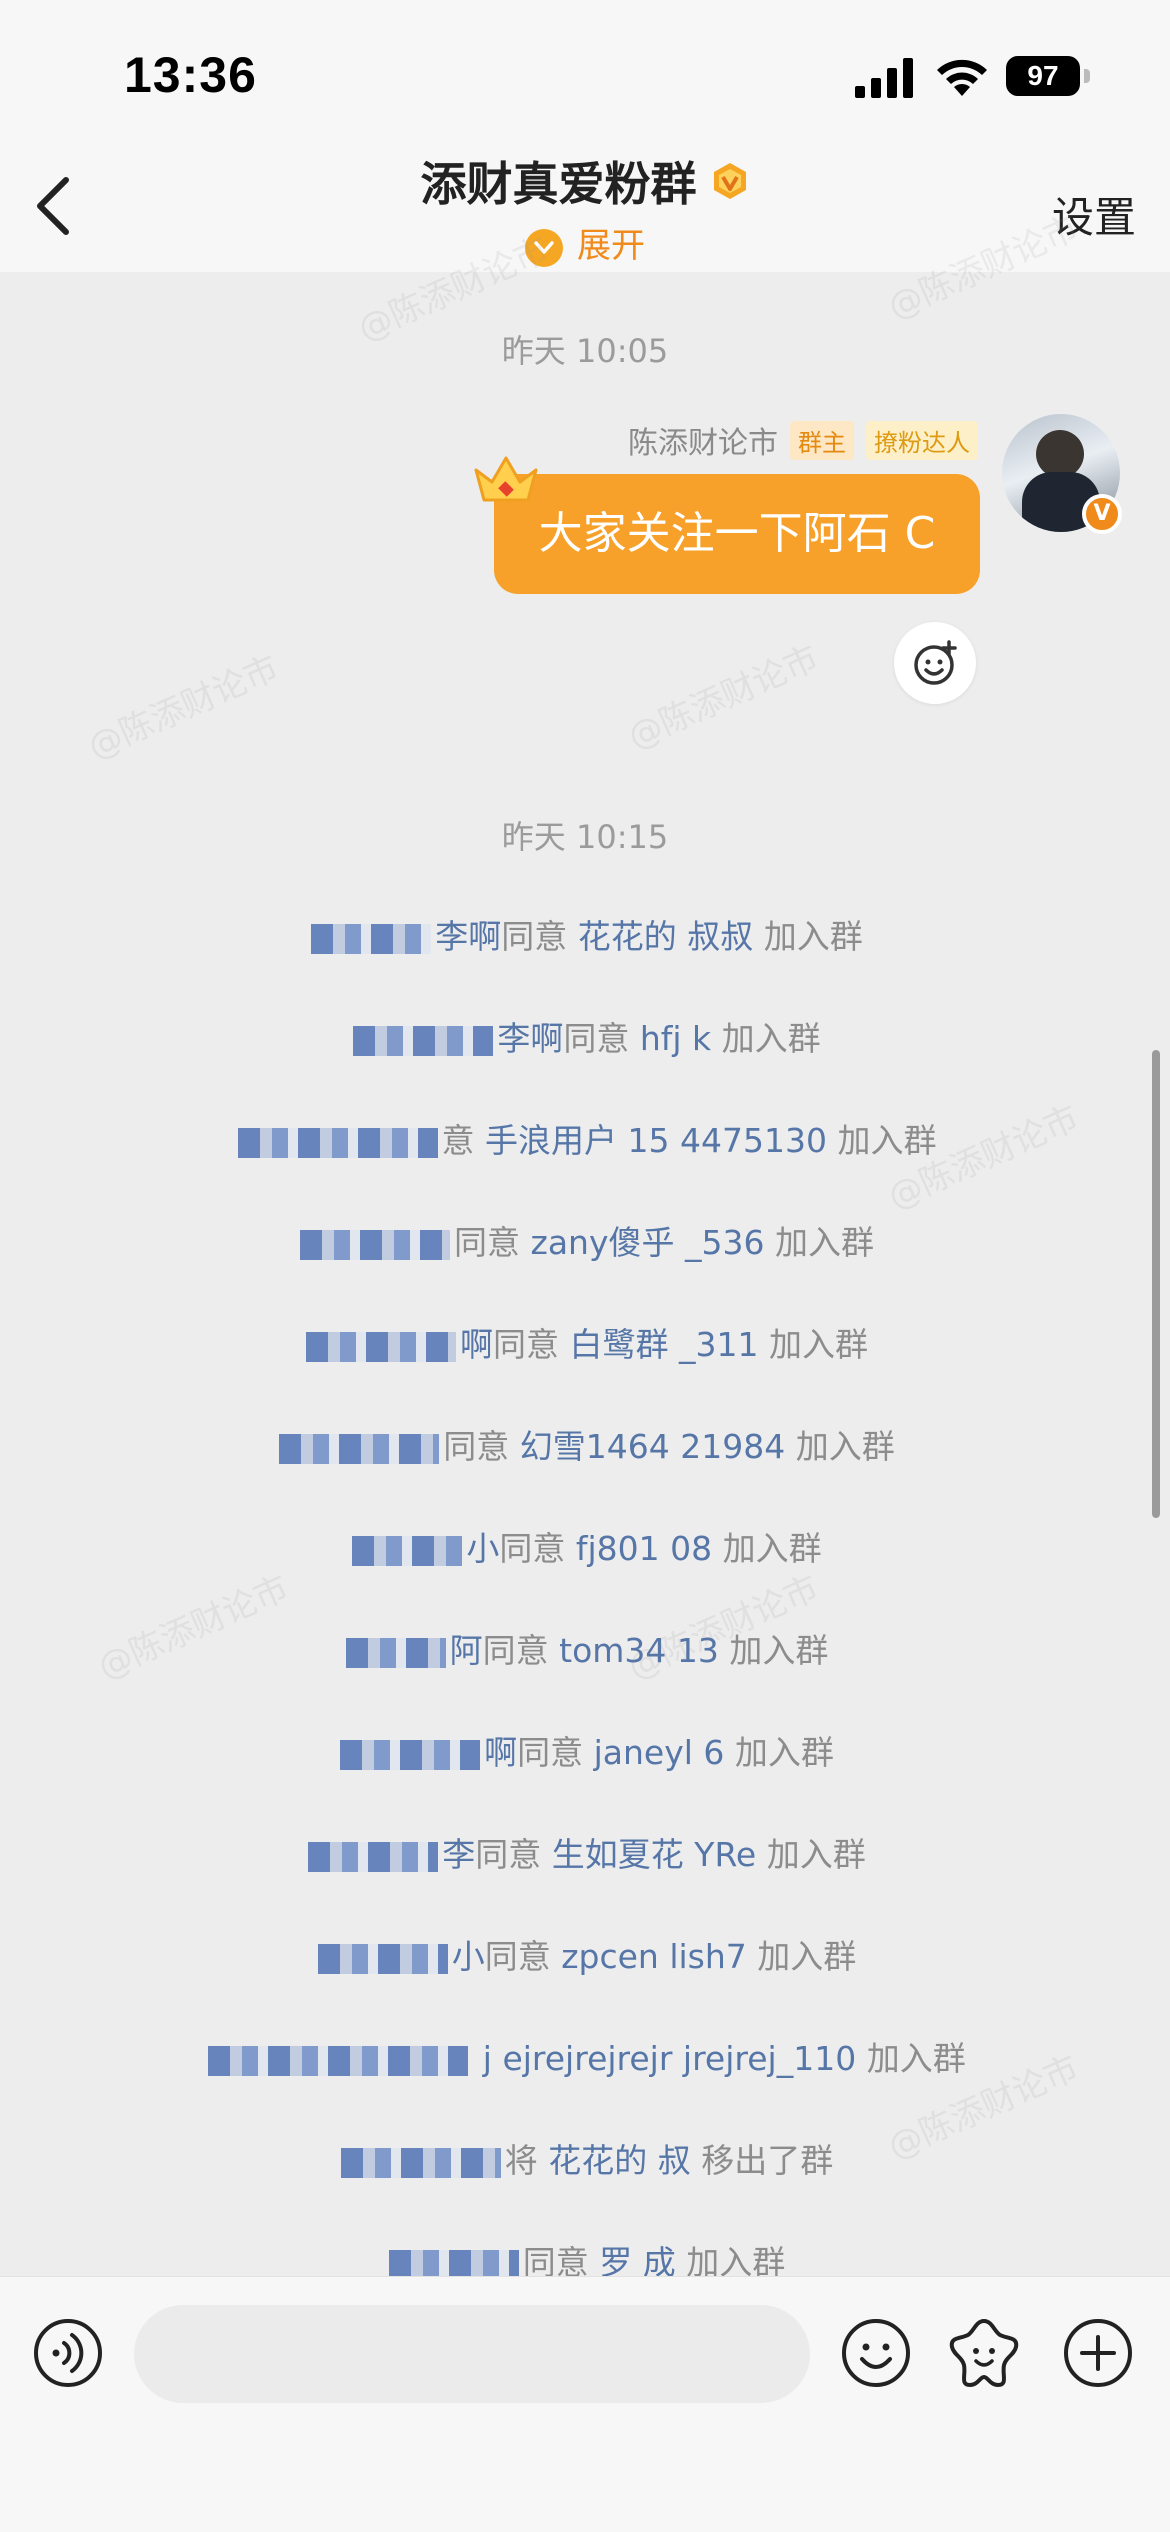  Describe the element at coordinates (675, 1038) in the screenshot. I see `member-name: hfj k` at that location.